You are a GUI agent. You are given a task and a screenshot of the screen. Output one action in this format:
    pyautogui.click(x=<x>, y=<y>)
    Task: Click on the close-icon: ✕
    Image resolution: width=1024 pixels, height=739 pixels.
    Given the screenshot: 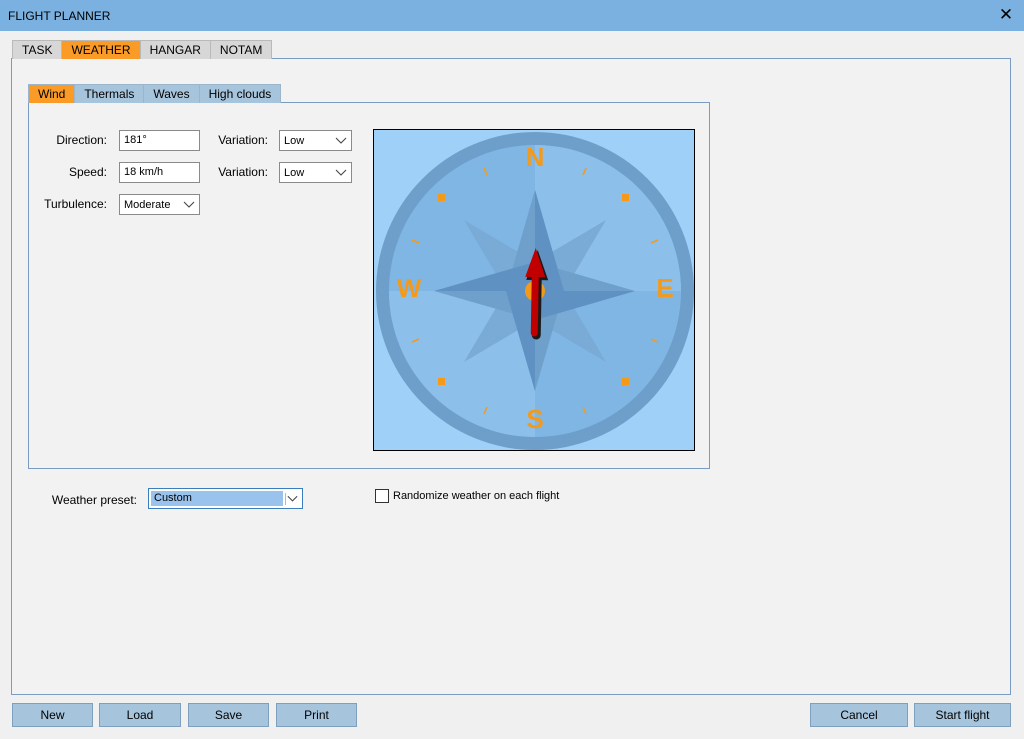 What is the action you would take?
    pyautogui.click(x=1006, y=15)
    